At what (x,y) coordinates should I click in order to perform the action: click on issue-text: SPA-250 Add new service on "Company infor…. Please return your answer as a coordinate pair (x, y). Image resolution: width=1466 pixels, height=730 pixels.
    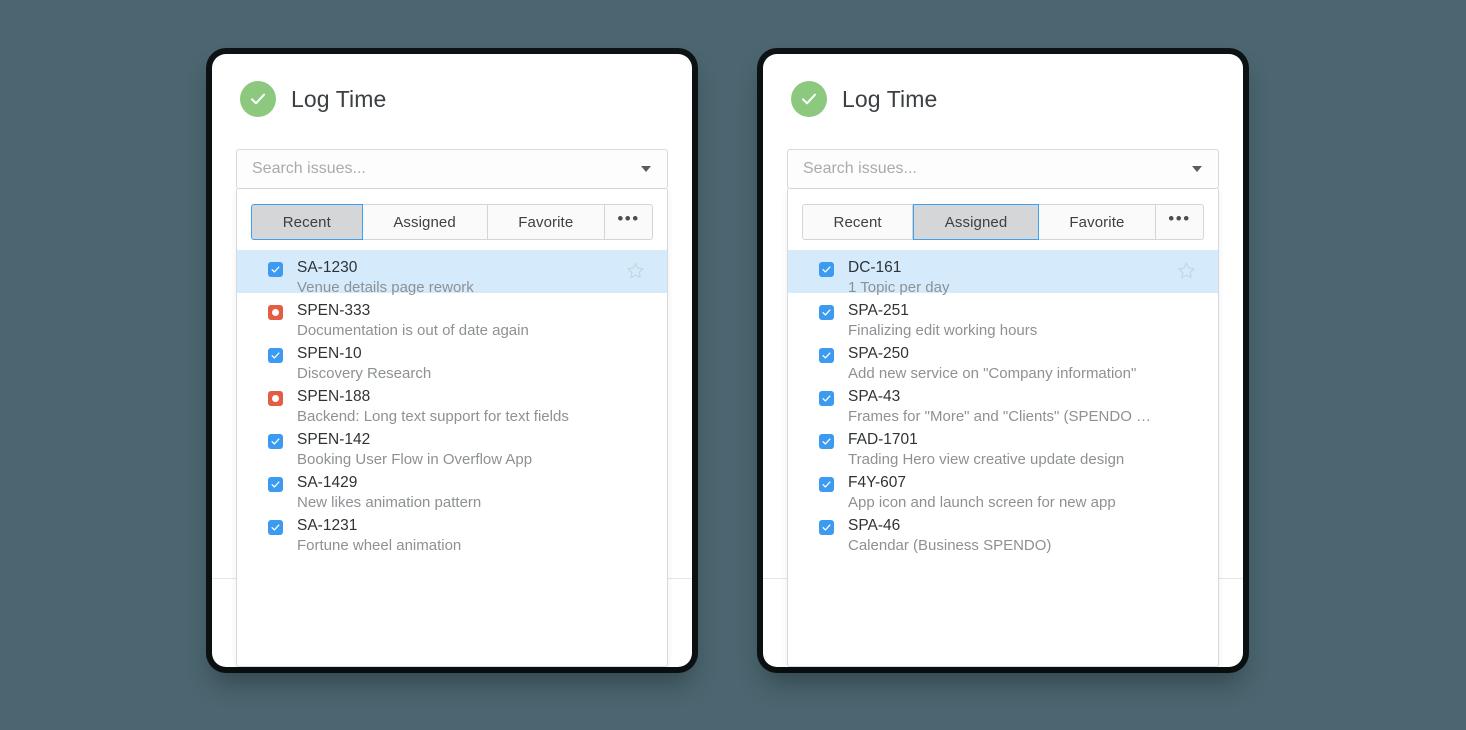
    Looking at the image, I should click on (1033, 364).